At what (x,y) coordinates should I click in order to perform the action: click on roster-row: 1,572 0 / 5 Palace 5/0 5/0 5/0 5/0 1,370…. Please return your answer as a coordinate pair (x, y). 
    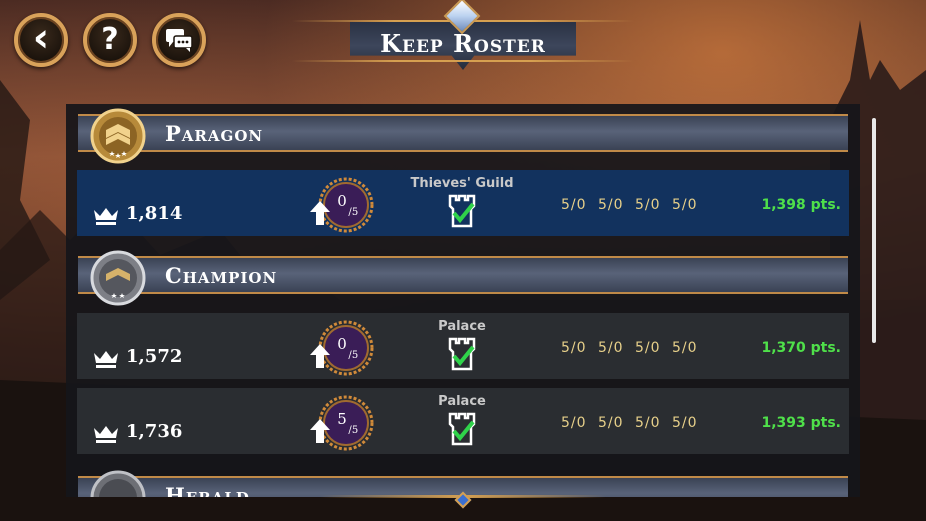
    Looking at the image, I should click on (463, 346).